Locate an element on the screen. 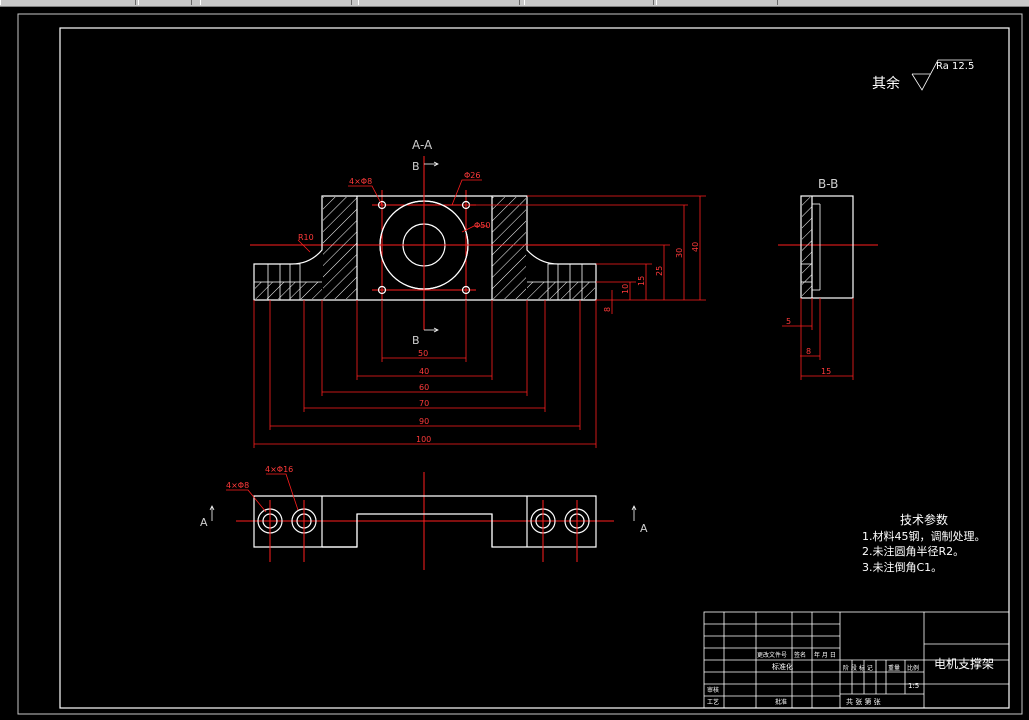 This screenshot has height=720, width=1029. dim-v-30: 30 is located at coordinates (679, 253).